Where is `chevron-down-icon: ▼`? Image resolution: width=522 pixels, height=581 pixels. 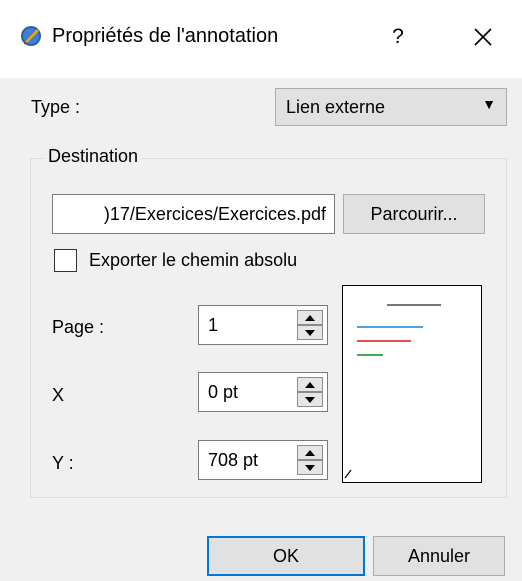 chevron-down-icon: ▼ is located at coordinates (489, 104).